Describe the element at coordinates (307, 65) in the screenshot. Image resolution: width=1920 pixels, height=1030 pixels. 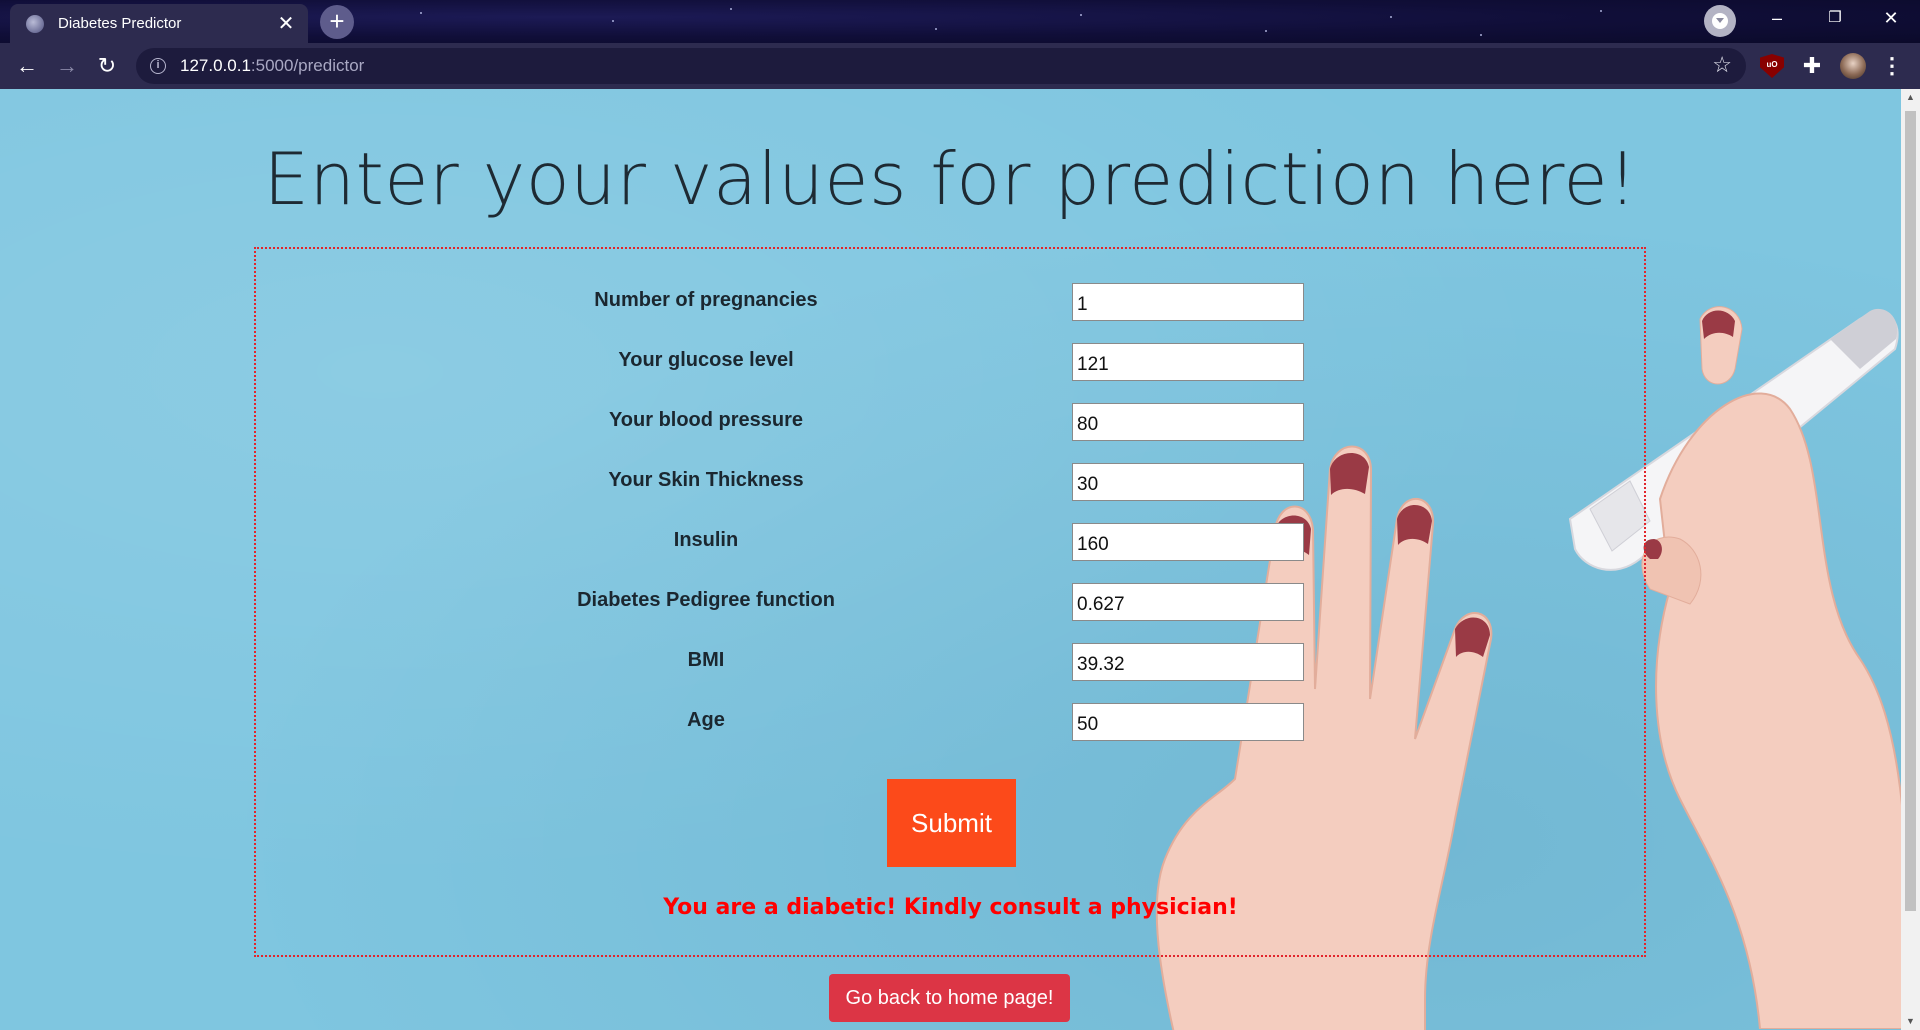
I see `url-path: :5000/predictor` at that location.